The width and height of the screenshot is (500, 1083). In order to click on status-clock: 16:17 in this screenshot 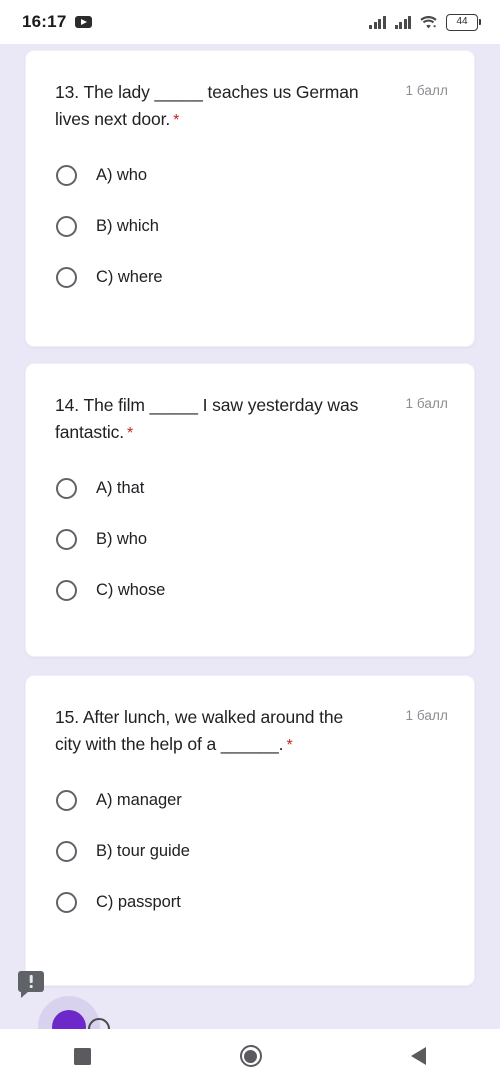, I will do `click(44, 21)`.